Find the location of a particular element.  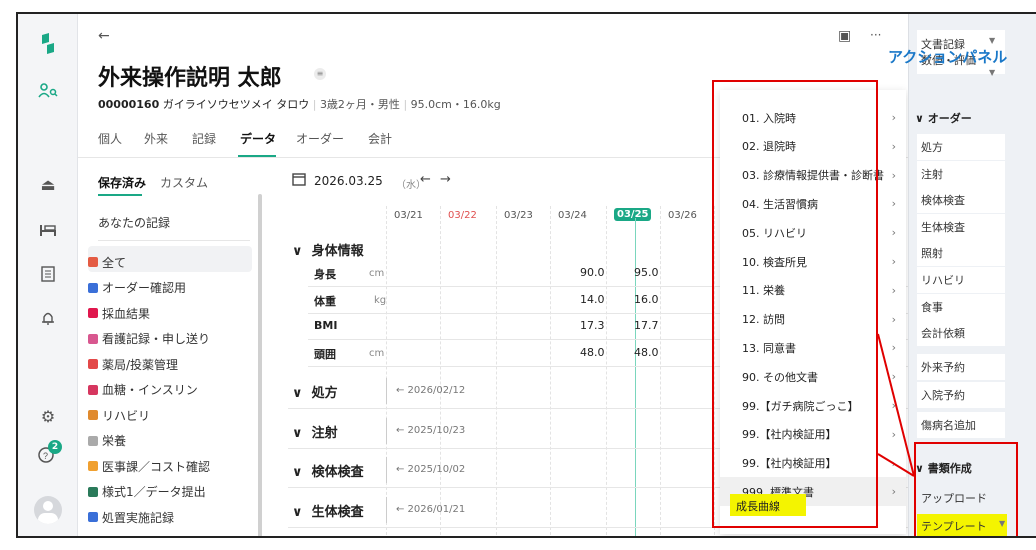

nav-item: 様式1／データ提出 is located at coordinates (169, 492).